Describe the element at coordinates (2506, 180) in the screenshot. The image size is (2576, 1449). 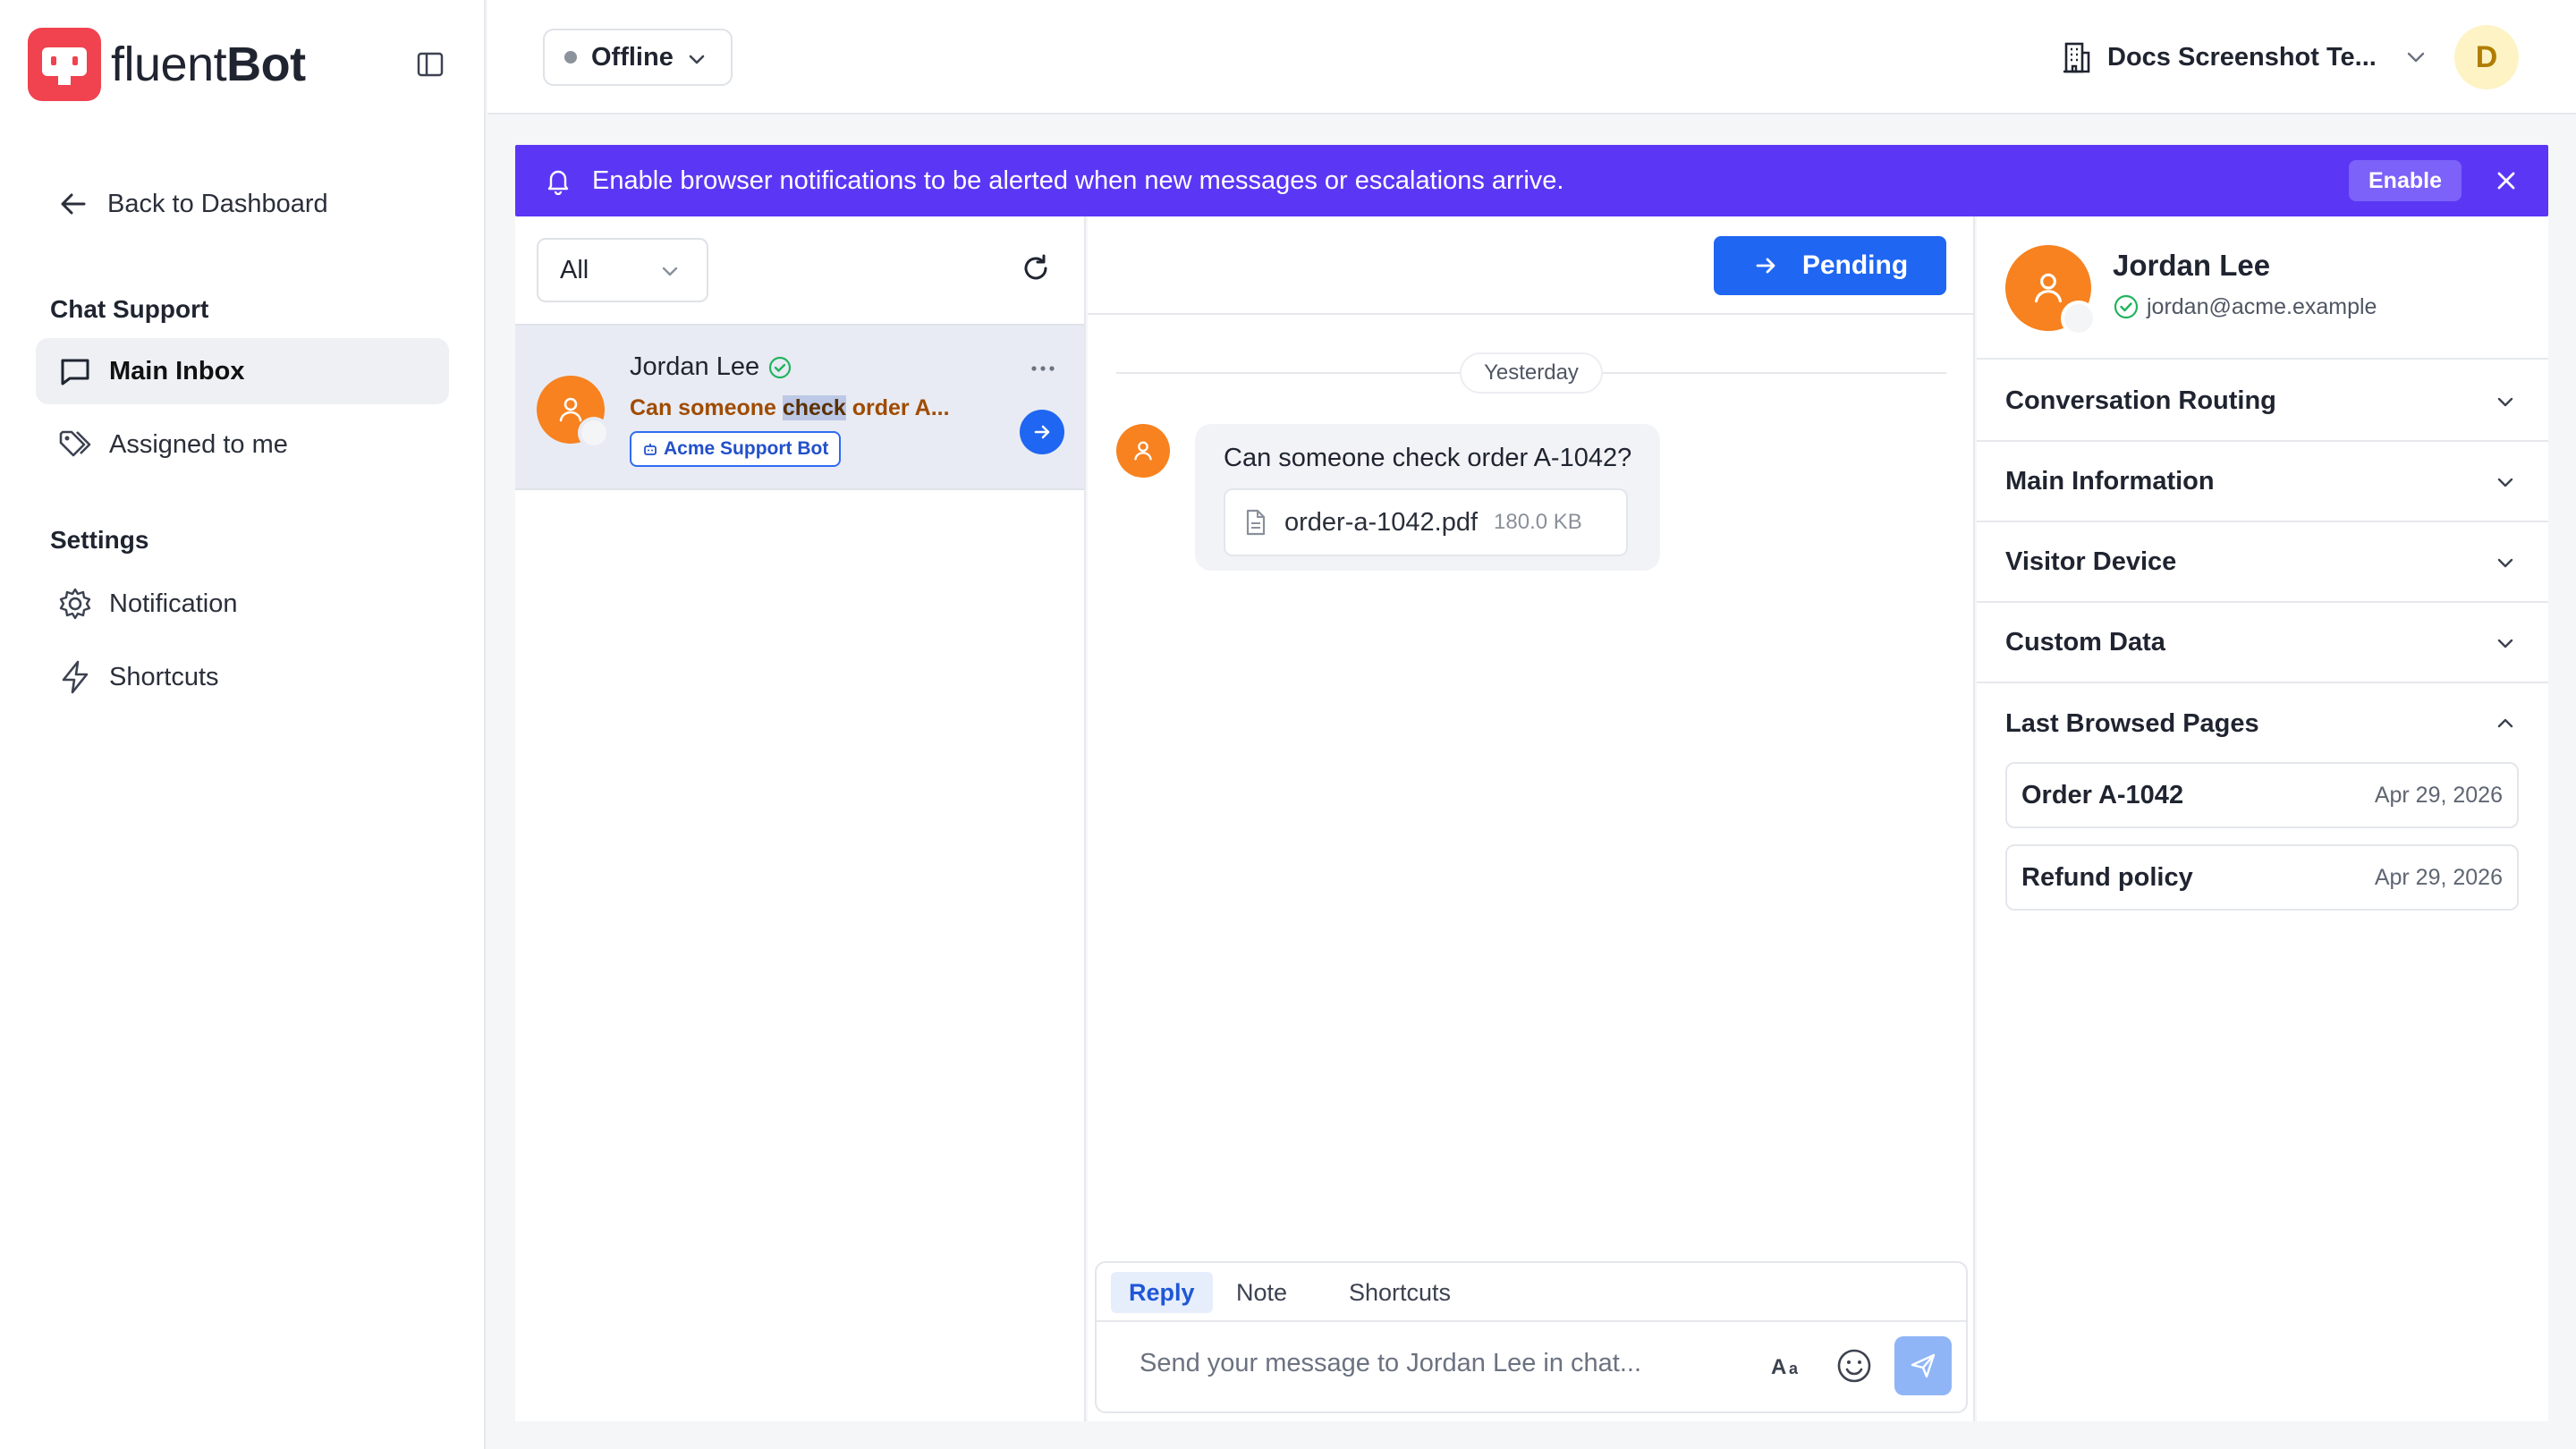
I see `close-icon` at that location.